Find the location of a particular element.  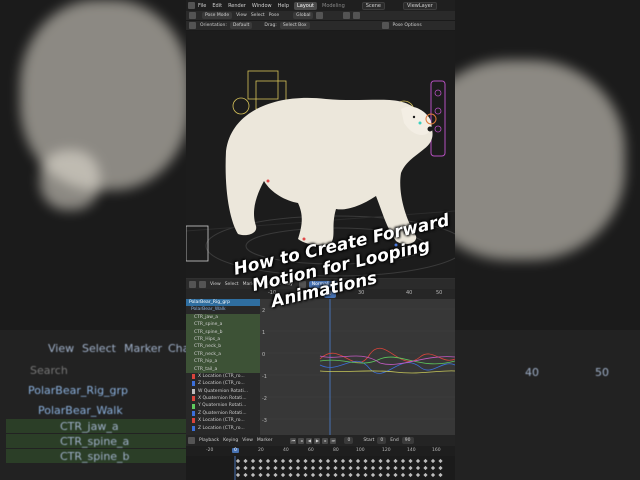

shading-icon is located at coordinates (357, 15).